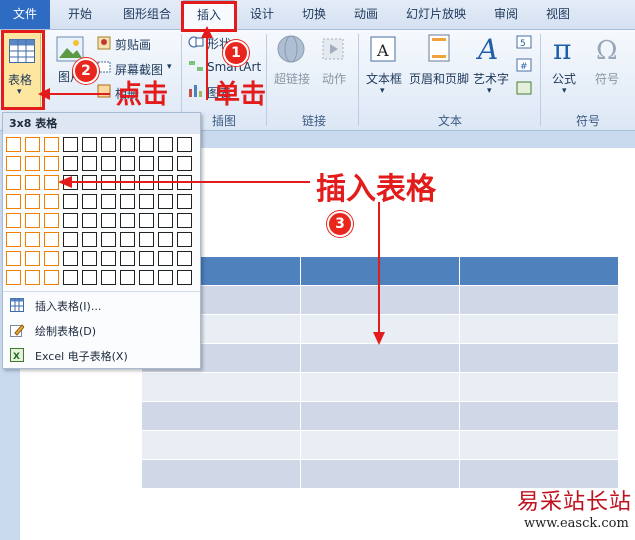 Image resolution: width=635 pixels, height=540 pixels. What do you see at coordinates (376, 189) in the screenshot?
I see `annotation-insert-table: 插入表格` at bounding box center [376, 189].